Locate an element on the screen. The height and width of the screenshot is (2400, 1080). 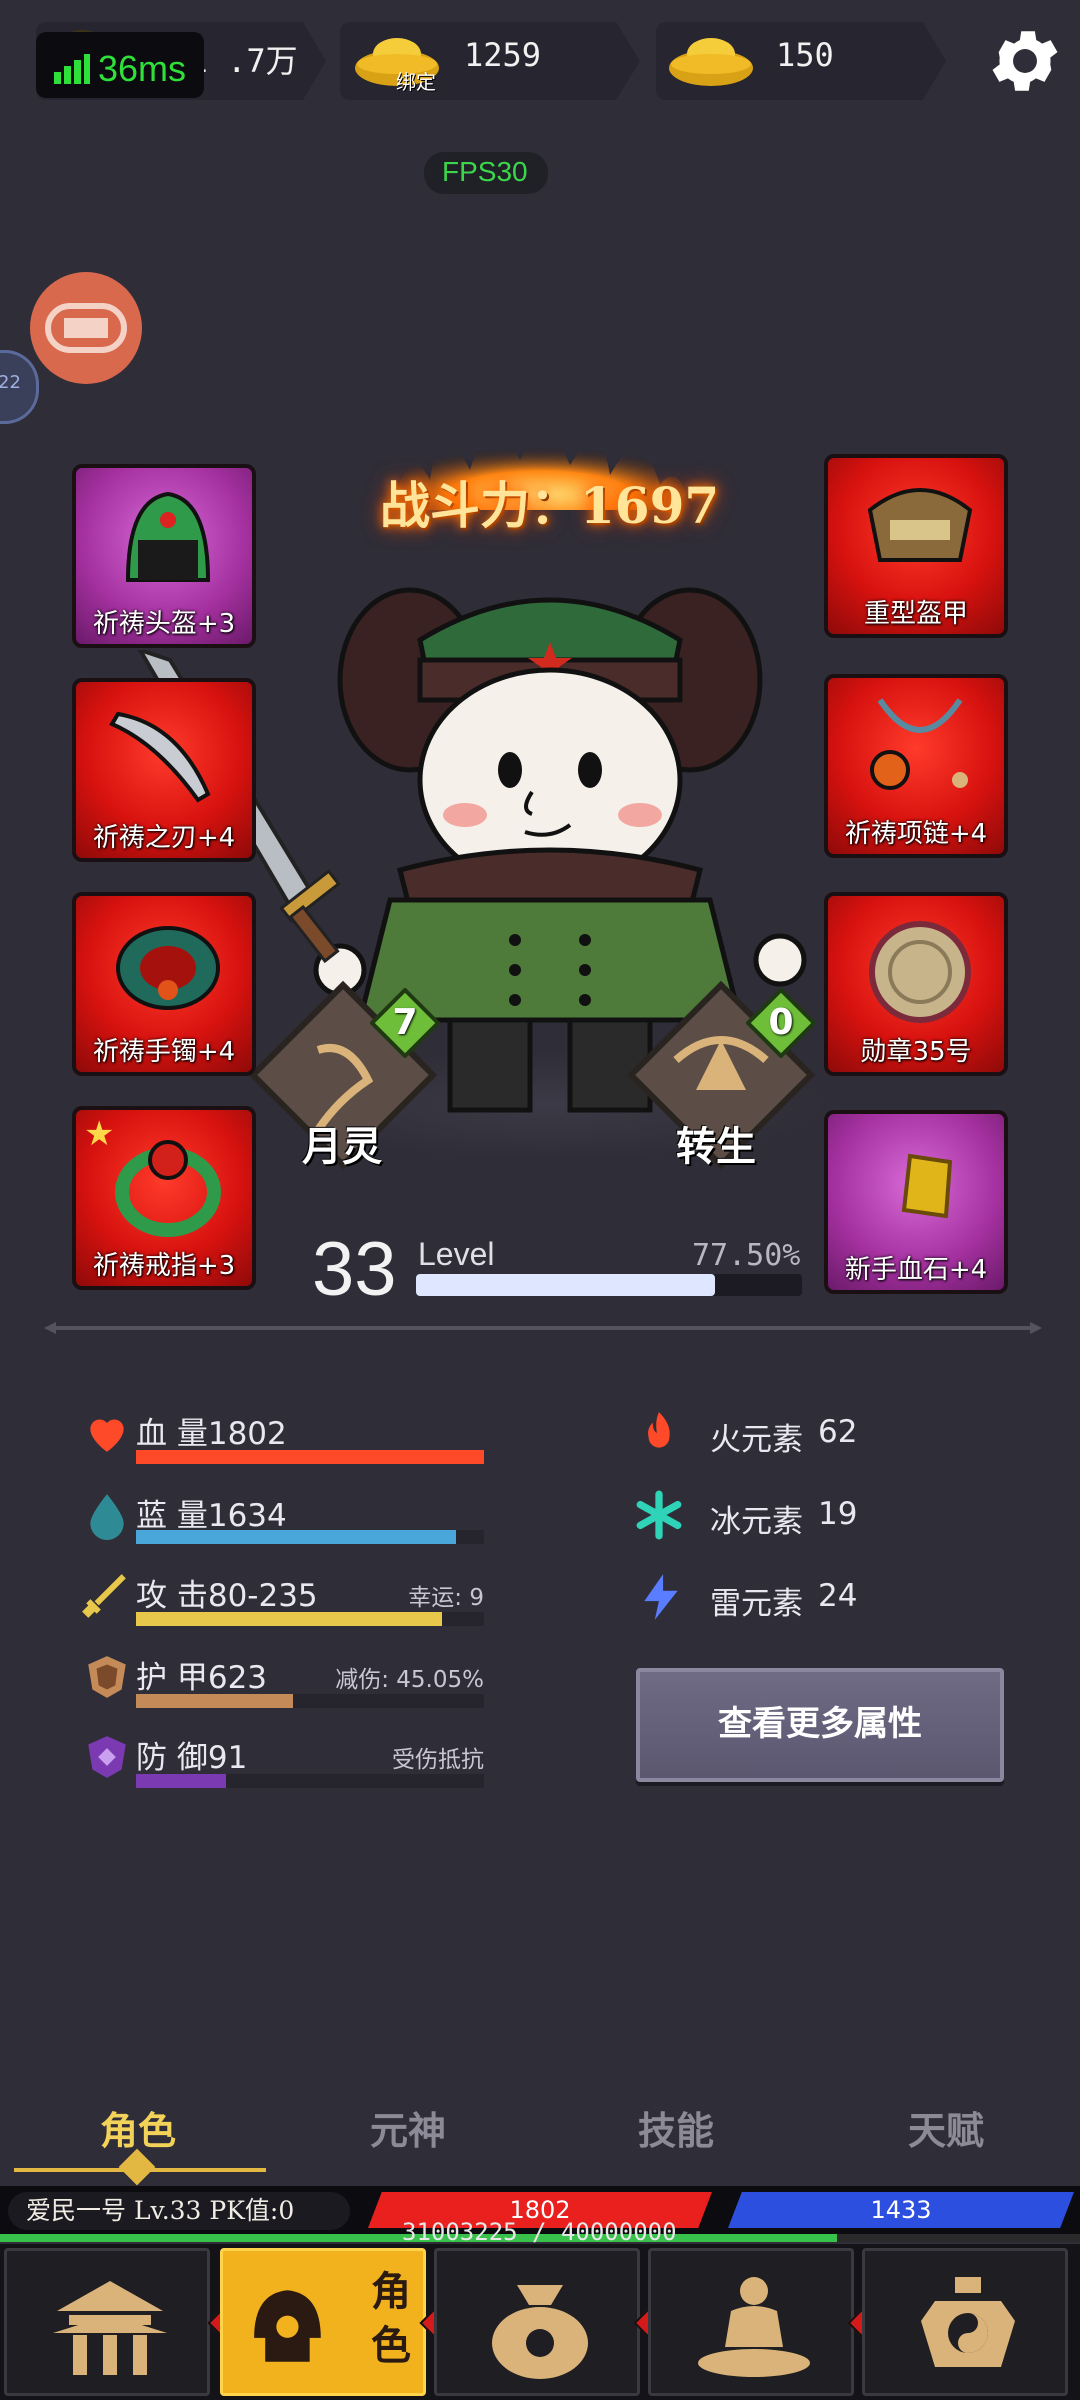
fire-icon is located at coordinates (659, 1430).